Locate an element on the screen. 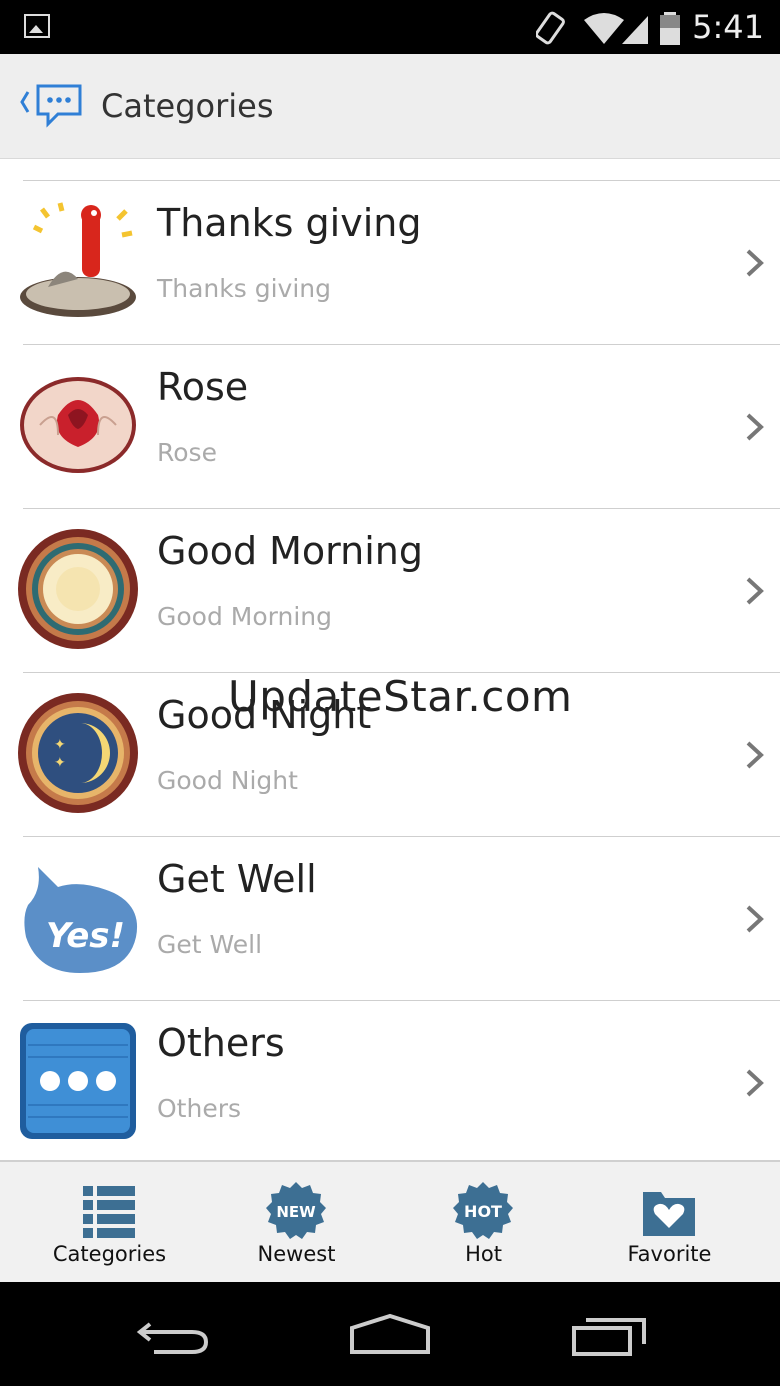  tab-label: Newest is located at coordinates (296, 1254).